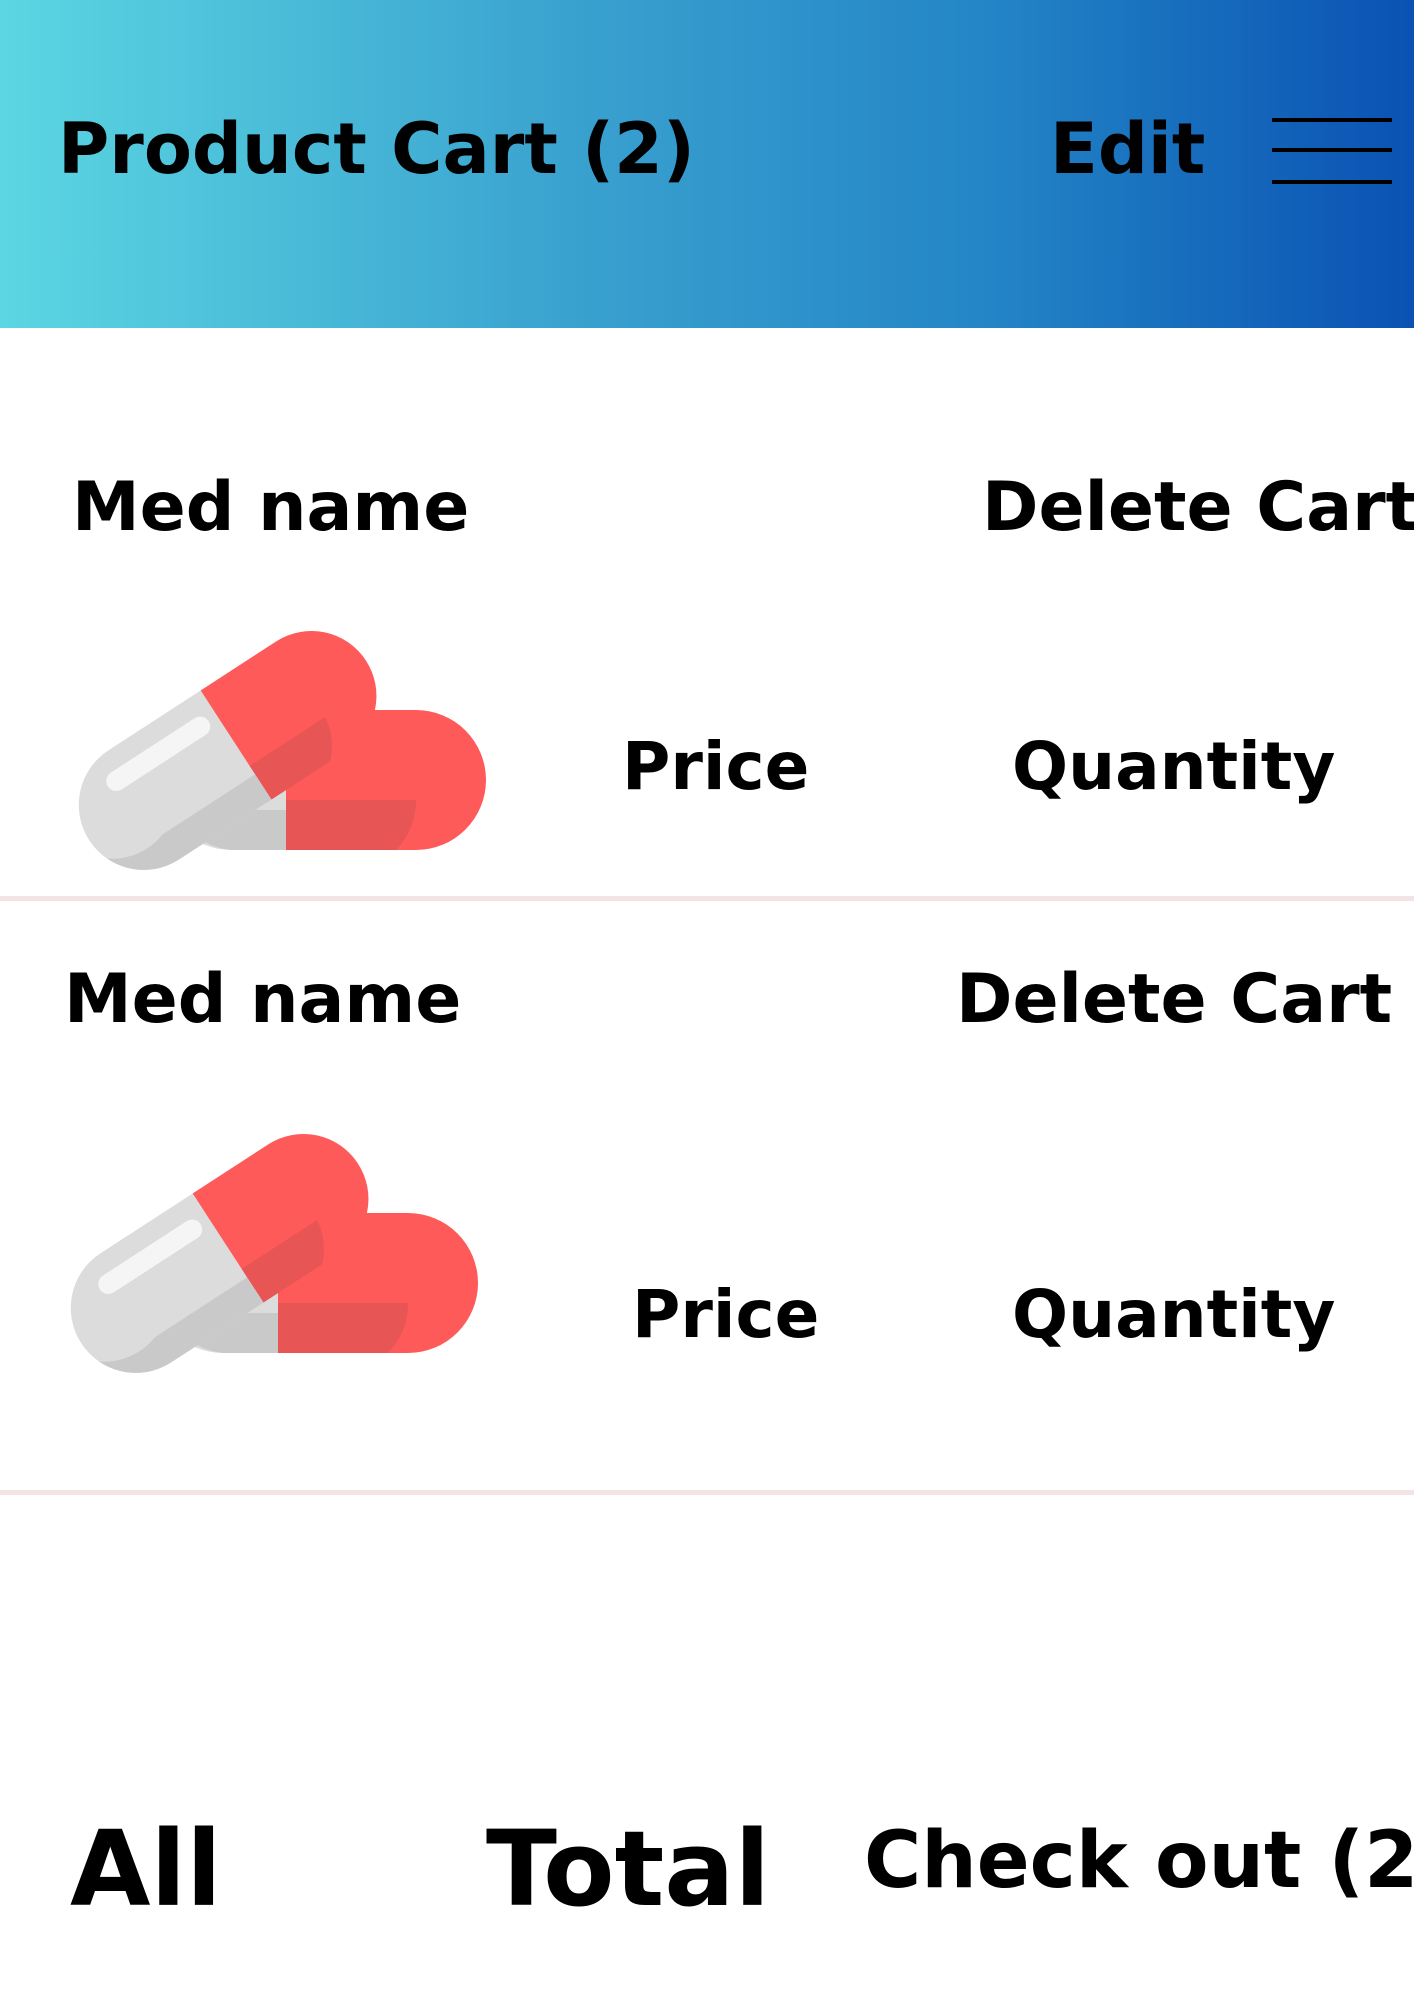  I want to click on edit-button: Edit, so click(1127, 149).